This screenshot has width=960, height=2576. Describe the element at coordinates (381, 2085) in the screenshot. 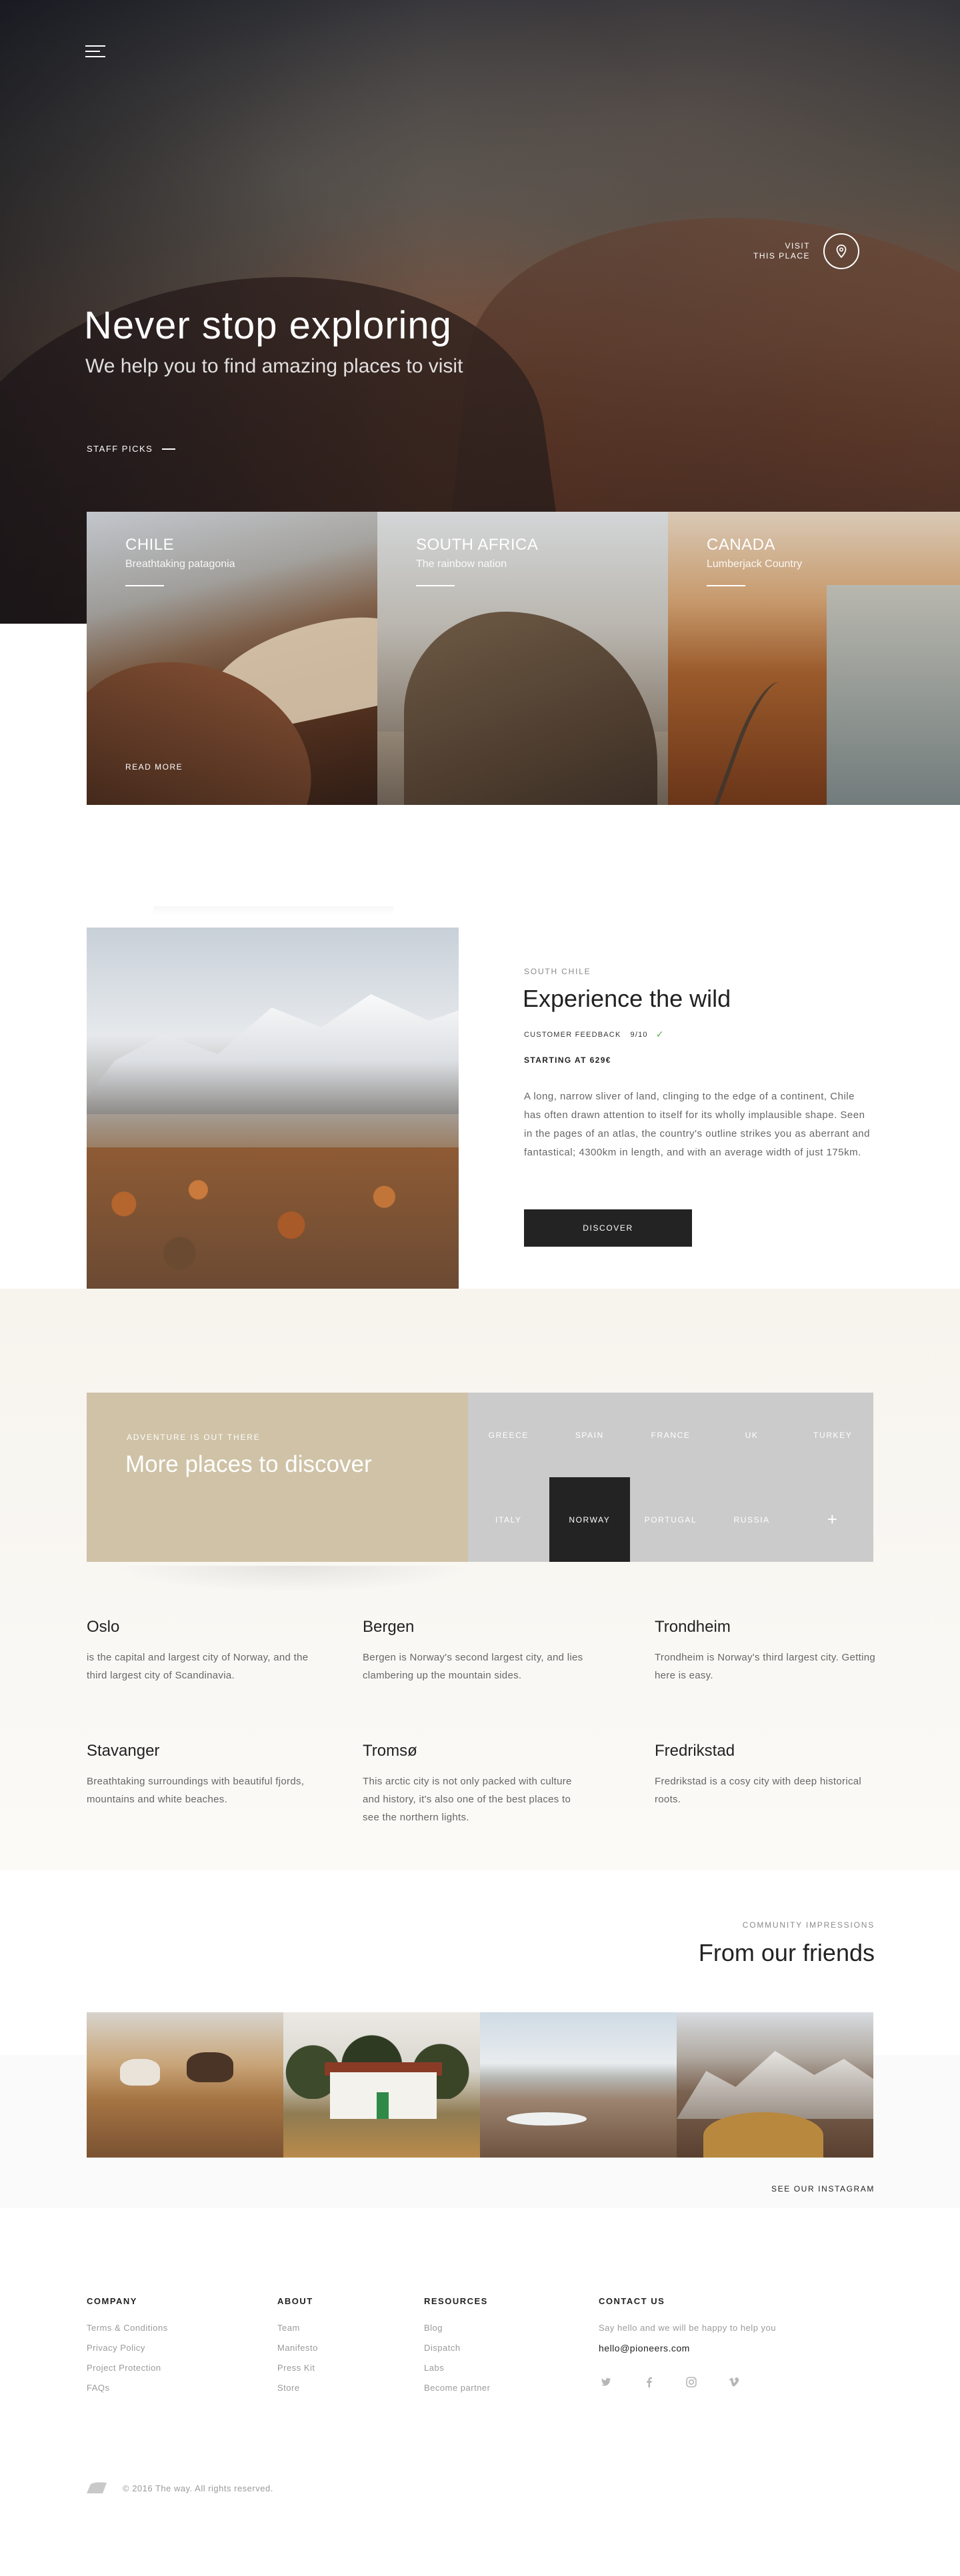

I see `instagram-photo-house` at that location.